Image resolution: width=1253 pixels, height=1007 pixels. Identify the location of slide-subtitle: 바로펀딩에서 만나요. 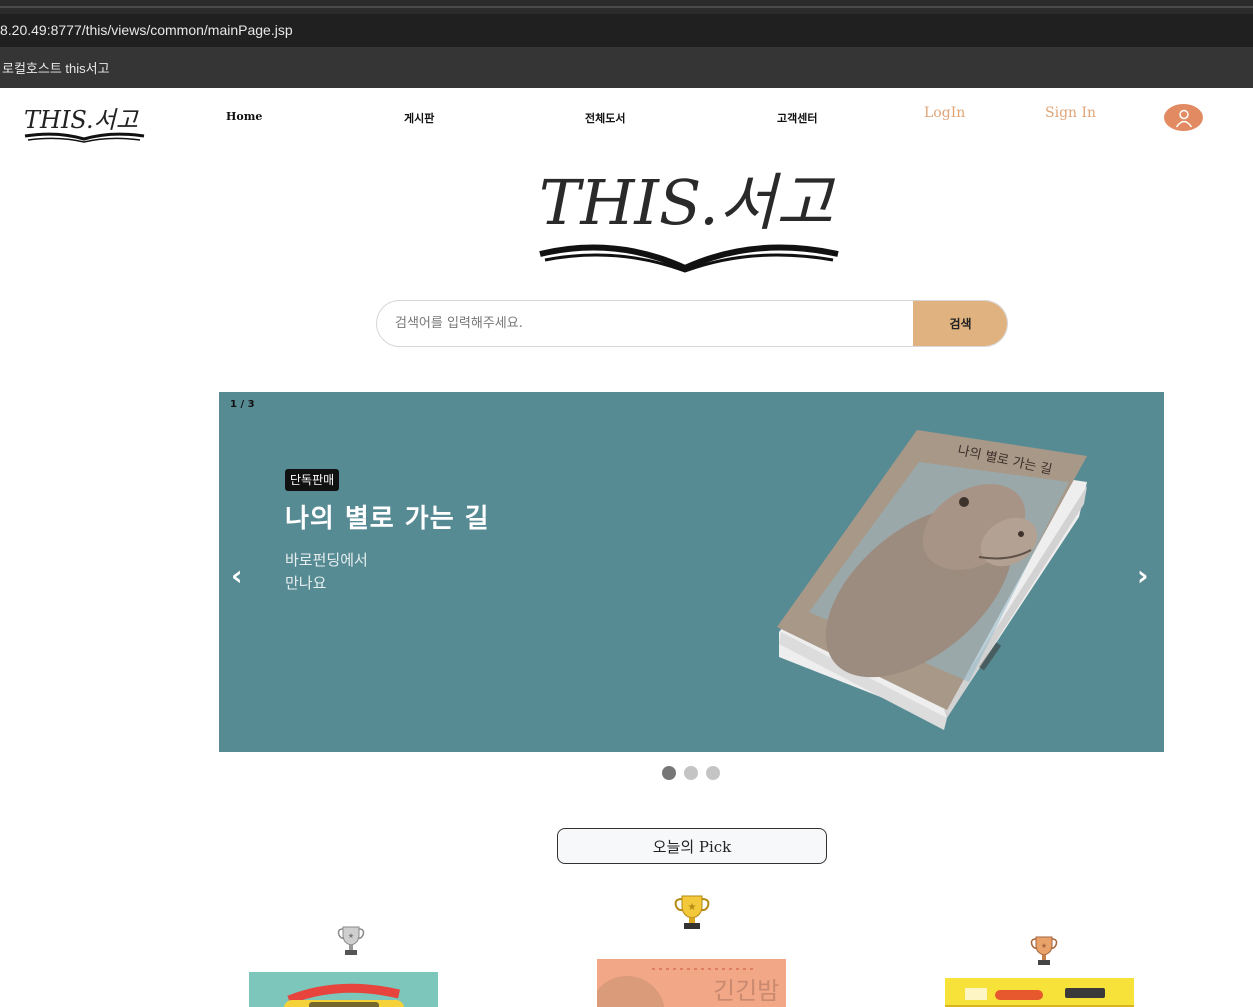
(326, 572).